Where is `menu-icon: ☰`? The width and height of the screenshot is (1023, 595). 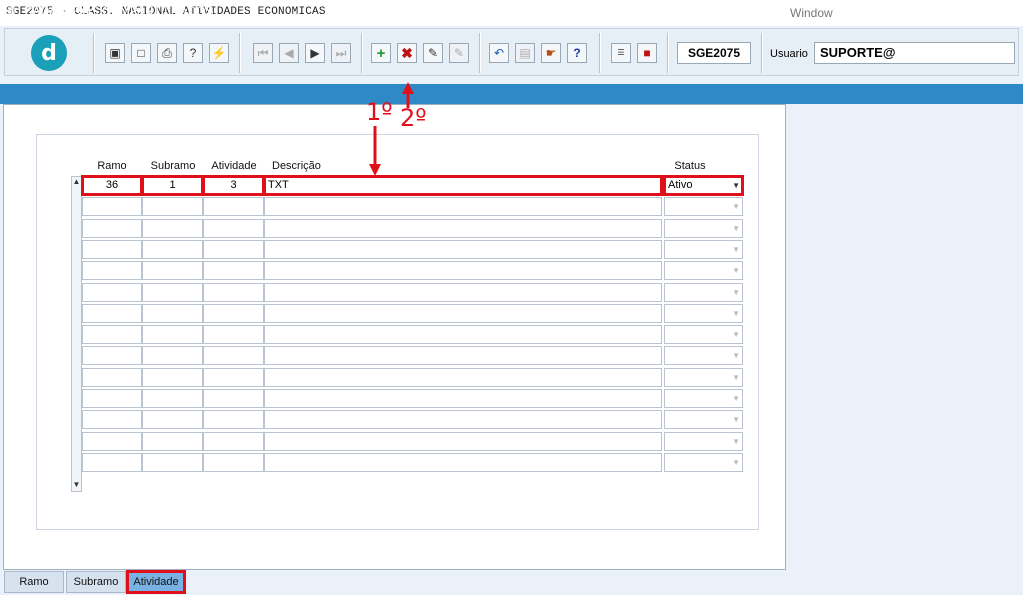 menu-icon: ☰ is located at coordinates (621, 53).